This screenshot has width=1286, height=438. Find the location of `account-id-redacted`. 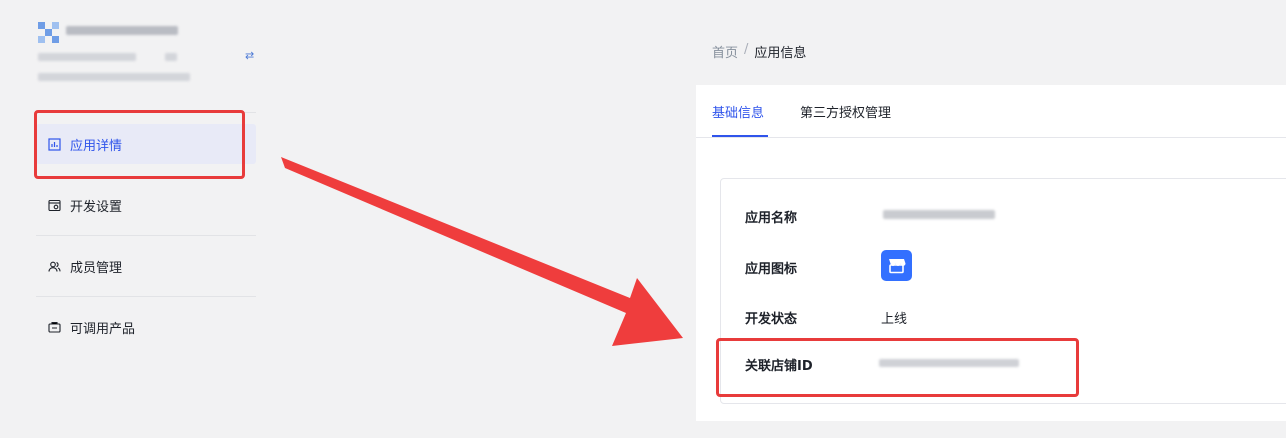

account-id-redacted is located at coordinates (114, 77).